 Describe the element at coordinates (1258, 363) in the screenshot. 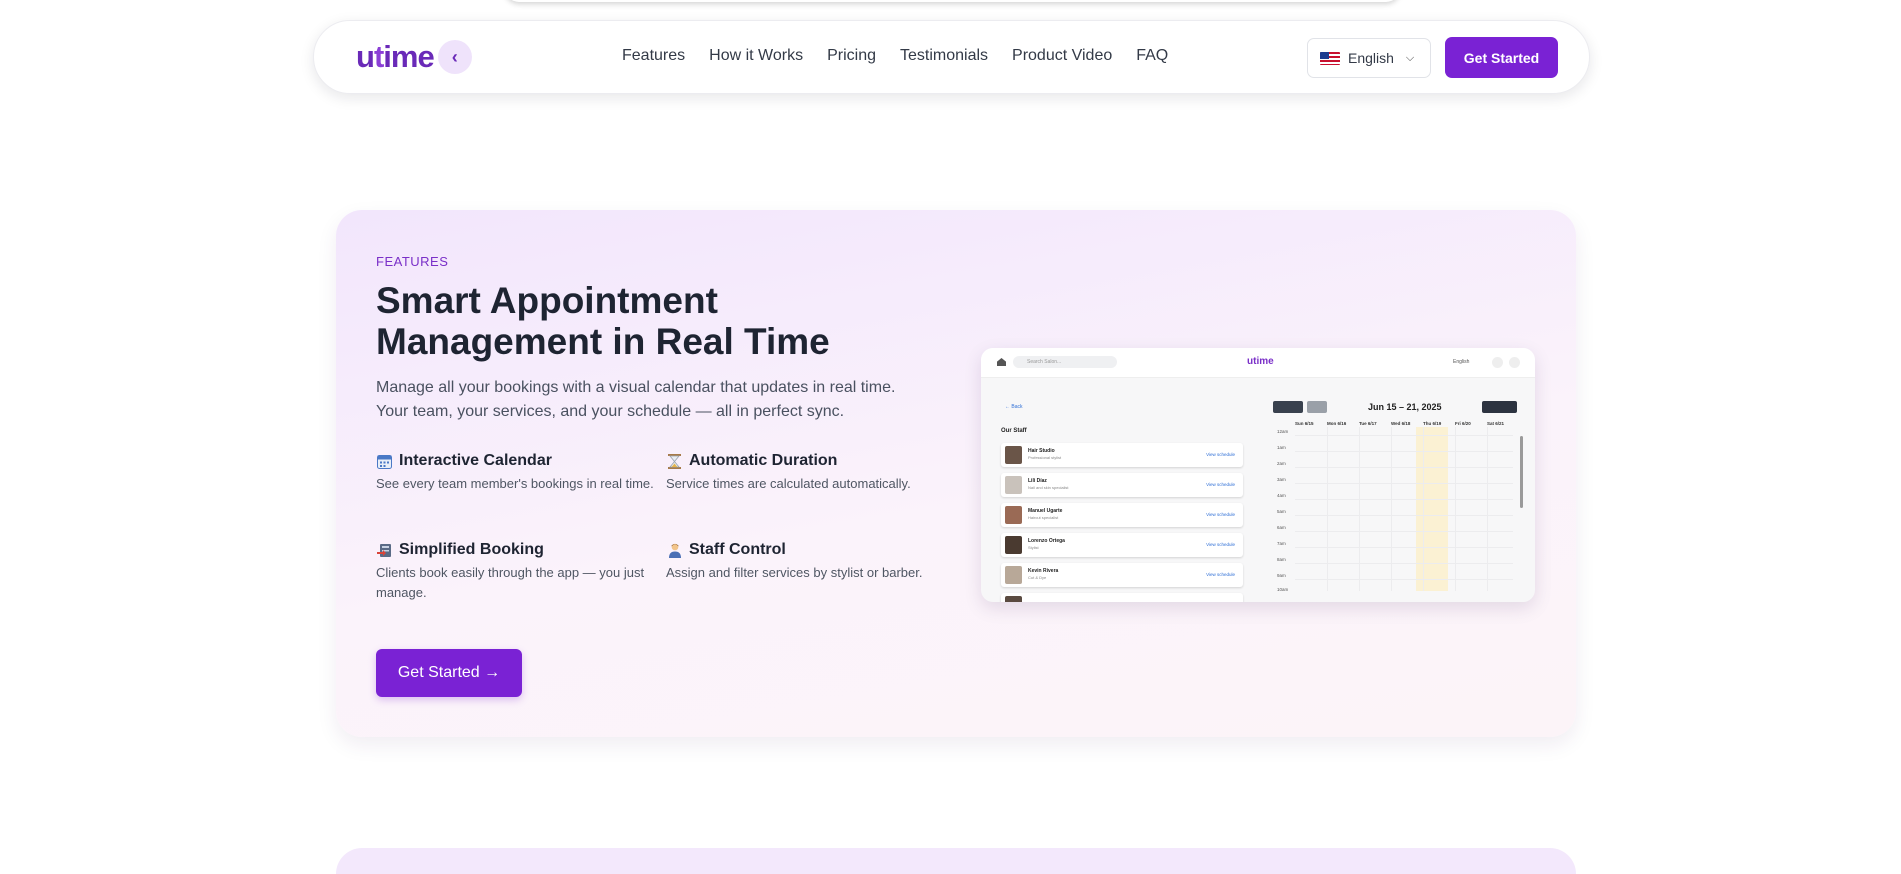

I see `mockup-topbar: Search Salon... utime English` at that location.